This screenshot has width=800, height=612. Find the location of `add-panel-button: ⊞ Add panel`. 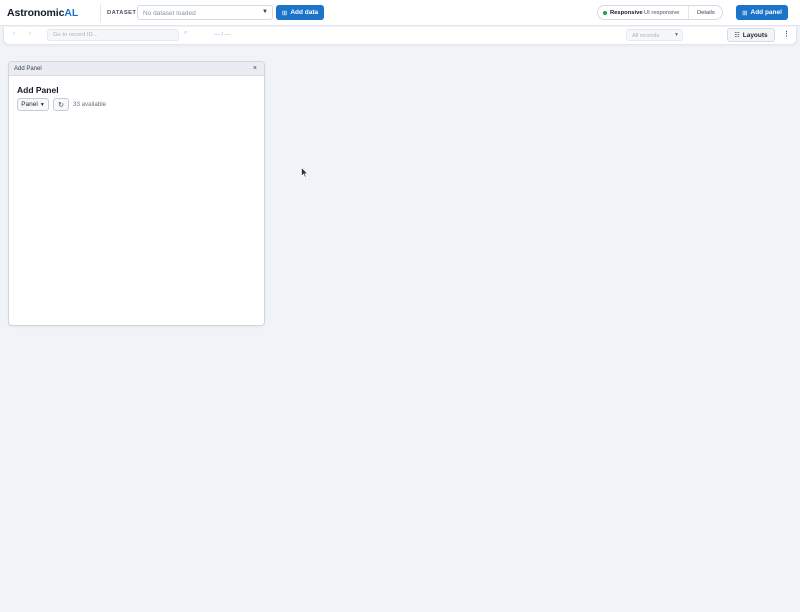

add-panel-button: ⊞ Add panel is located at coordinates (762, 12).